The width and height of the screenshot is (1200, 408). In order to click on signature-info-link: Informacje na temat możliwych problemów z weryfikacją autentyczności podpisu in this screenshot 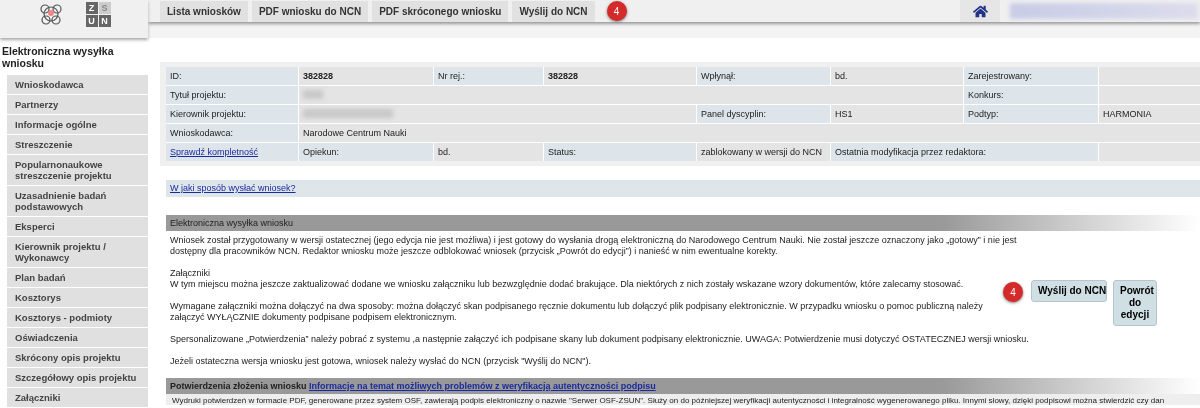, I will do `click(482, 386)`.